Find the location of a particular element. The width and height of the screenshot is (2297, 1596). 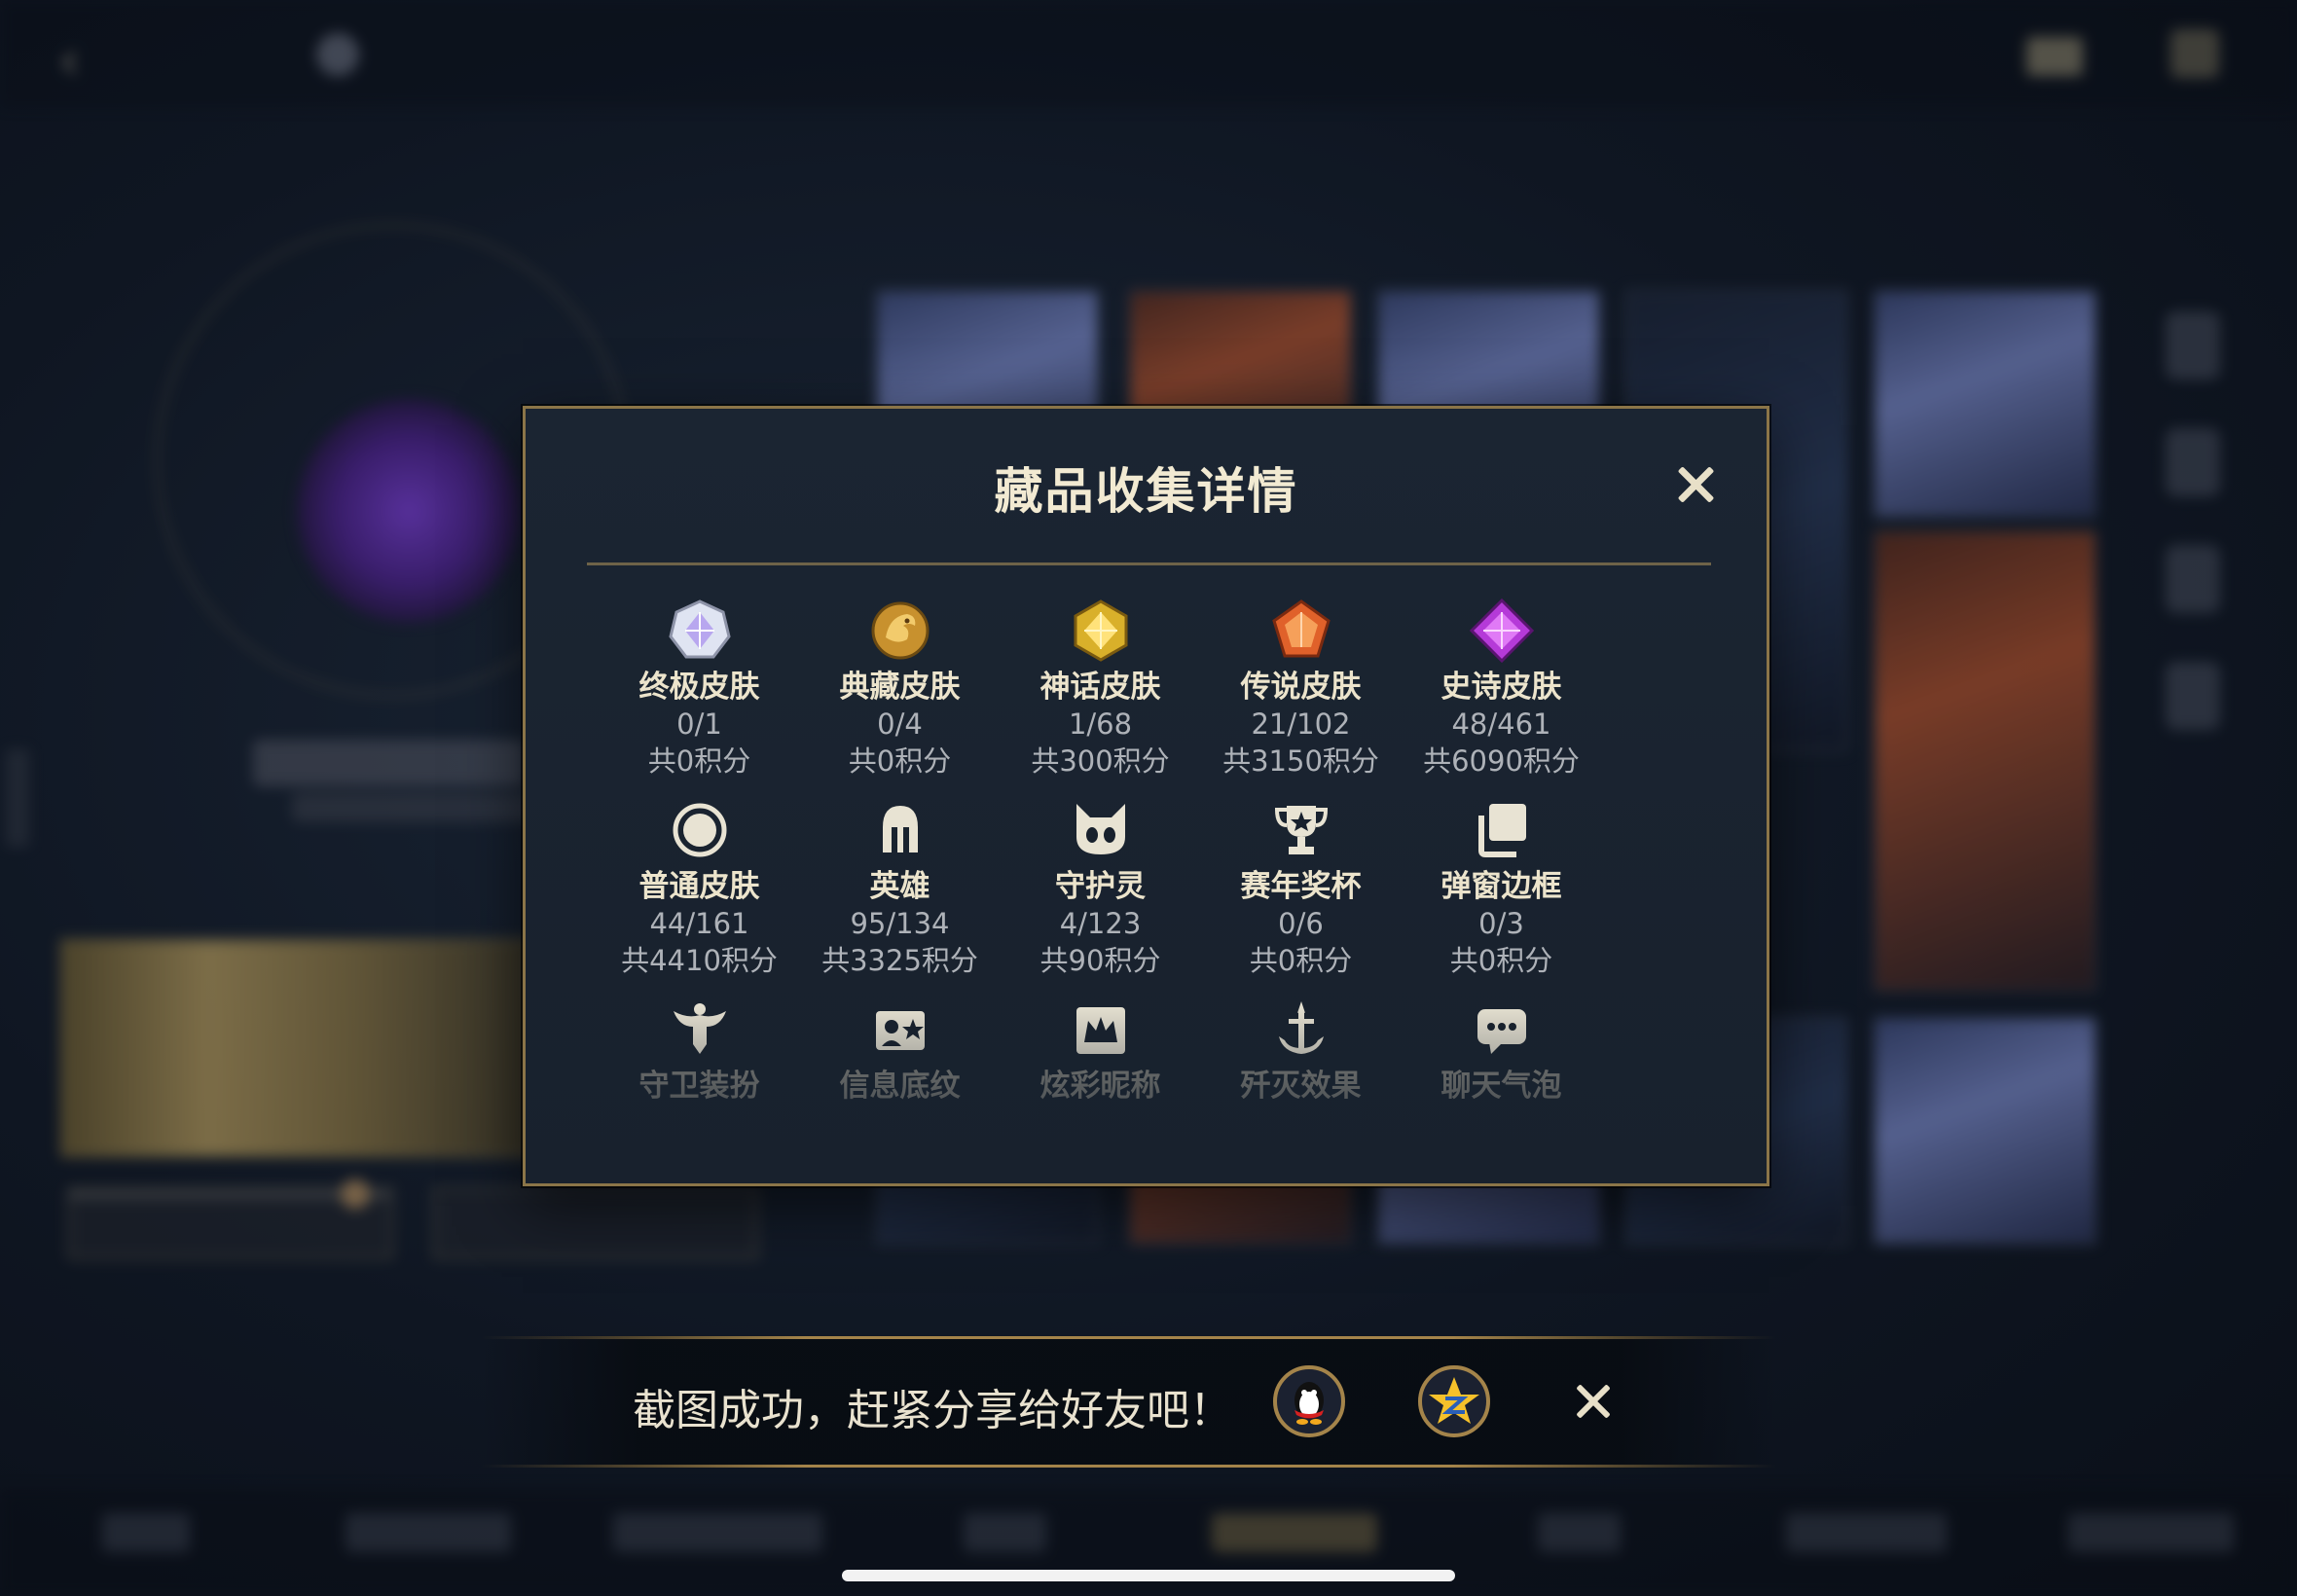

share-toast: 截图成功，赶紧分享给好友吧！ is located at coordinates (1129, 1402).